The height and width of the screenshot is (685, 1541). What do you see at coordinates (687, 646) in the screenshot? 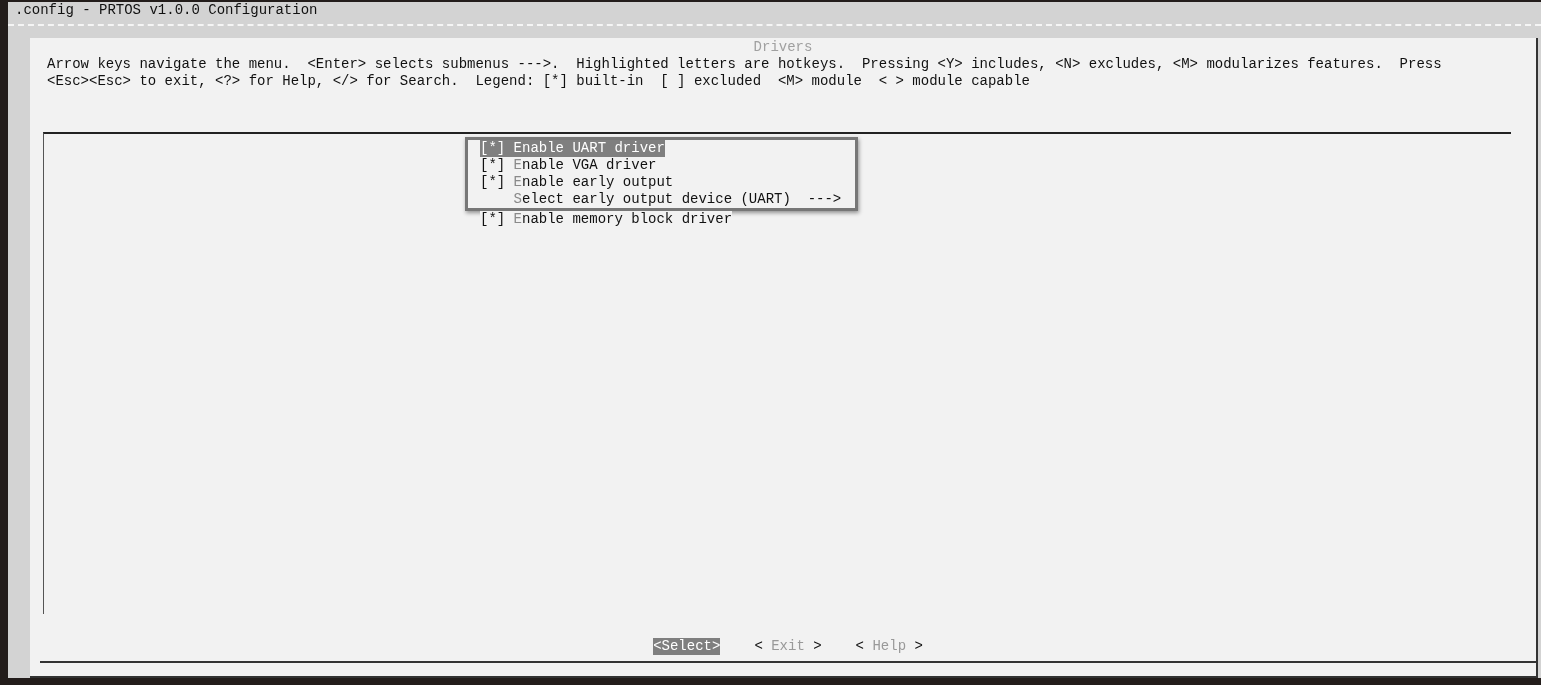
I see `dialog-button: <Select>` at bounding box center [687, 646].